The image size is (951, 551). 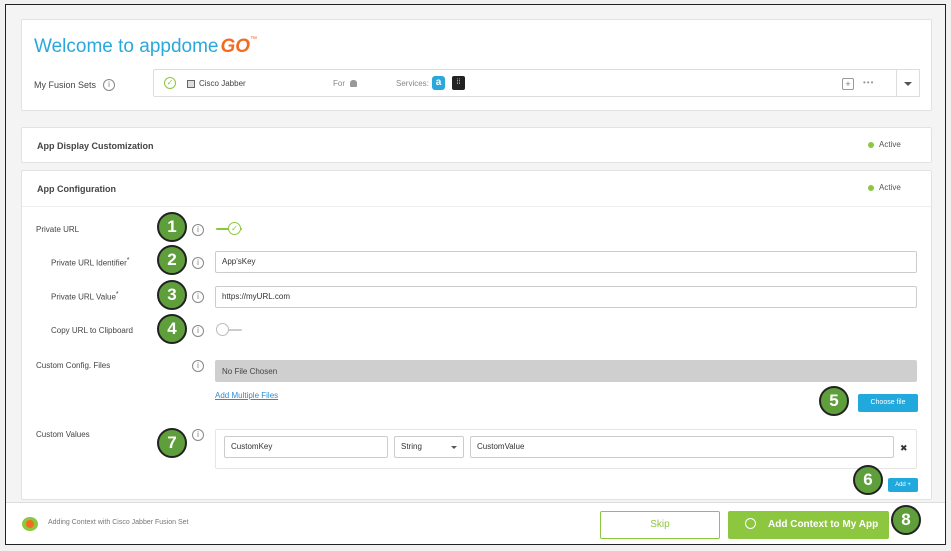 What do you see at coordinates (412, 83) in the screenshot?
I see `services-label: Services:` at bounding box center [412, 83].